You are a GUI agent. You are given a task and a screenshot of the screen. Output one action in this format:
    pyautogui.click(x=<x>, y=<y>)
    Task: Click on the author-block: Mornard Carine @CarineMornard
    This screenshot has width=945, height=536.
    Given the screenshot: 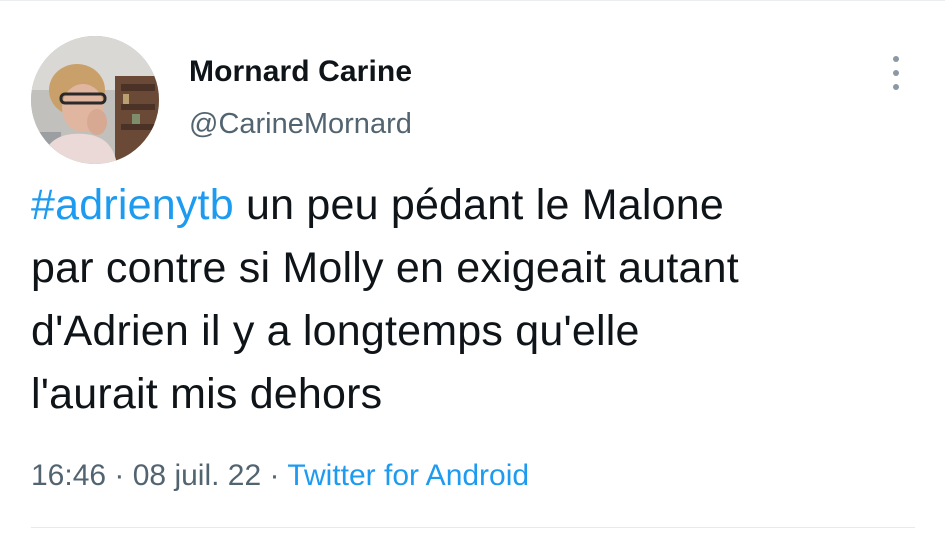 What is the action you would take?
    pyautogui.click(x=300, y=97)
    